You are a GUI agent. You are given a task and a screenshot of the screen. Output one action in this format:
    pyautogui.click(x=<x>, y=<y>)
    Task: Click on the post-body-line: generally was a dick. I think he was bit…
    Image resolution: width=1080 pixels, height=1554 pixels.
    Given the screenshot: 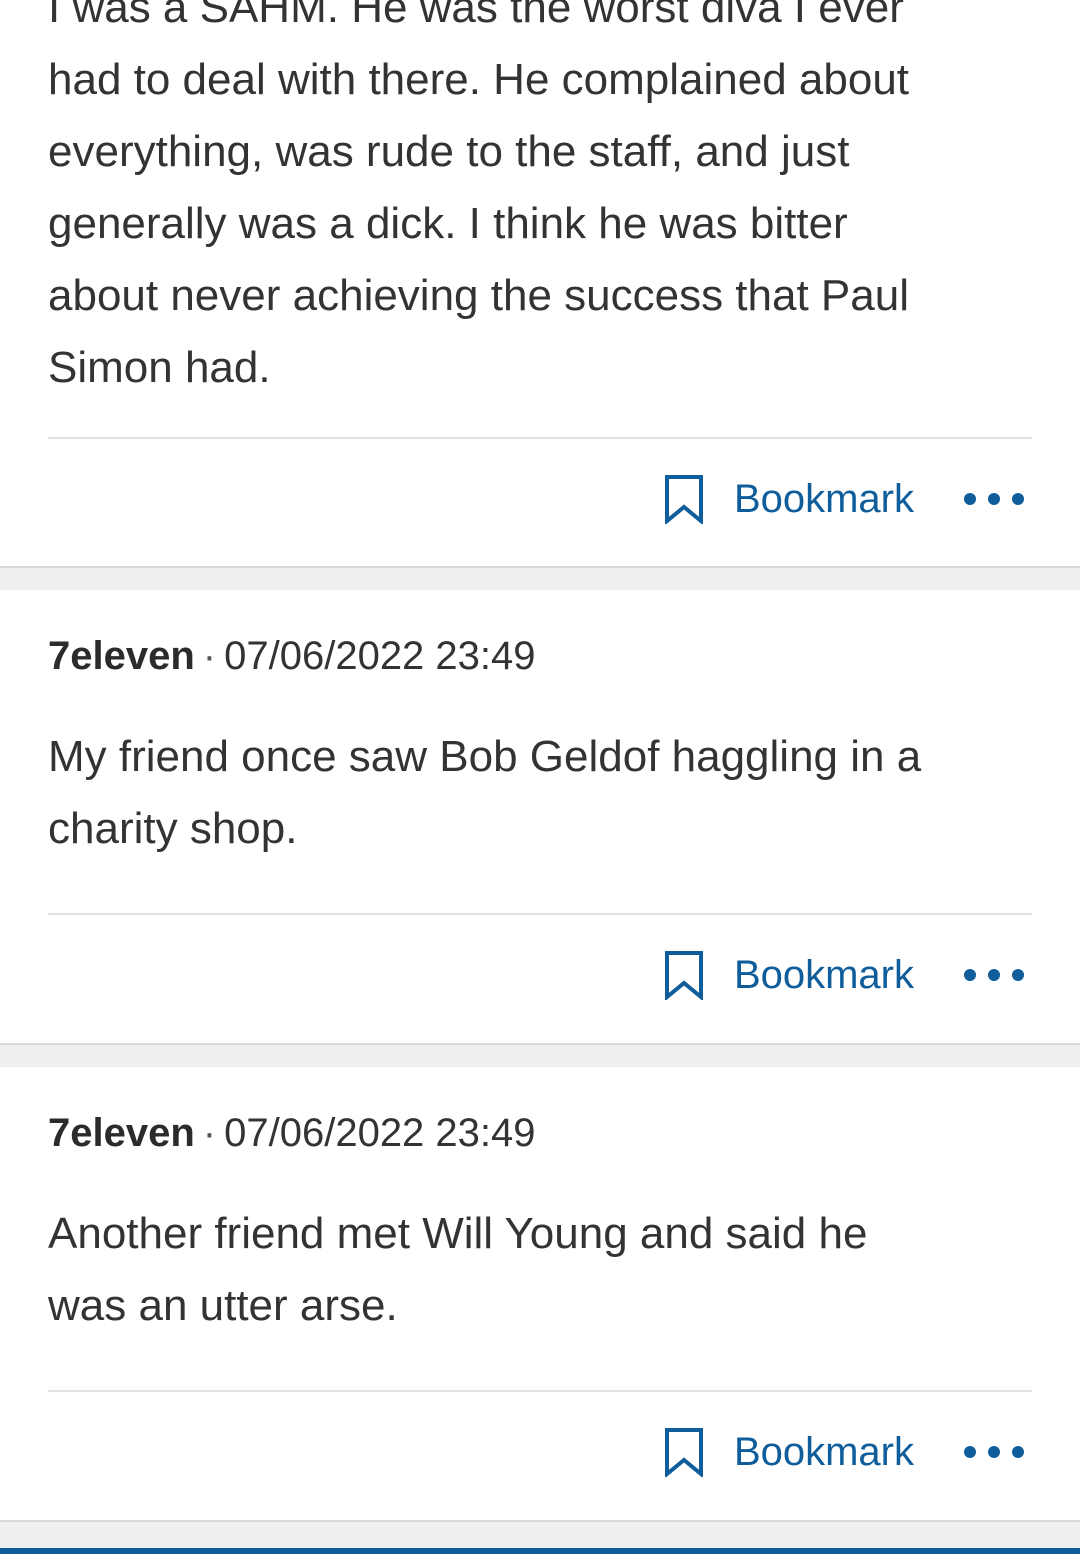 What is the action you would take?
    pyautogui.click(x=448, y=223)
    